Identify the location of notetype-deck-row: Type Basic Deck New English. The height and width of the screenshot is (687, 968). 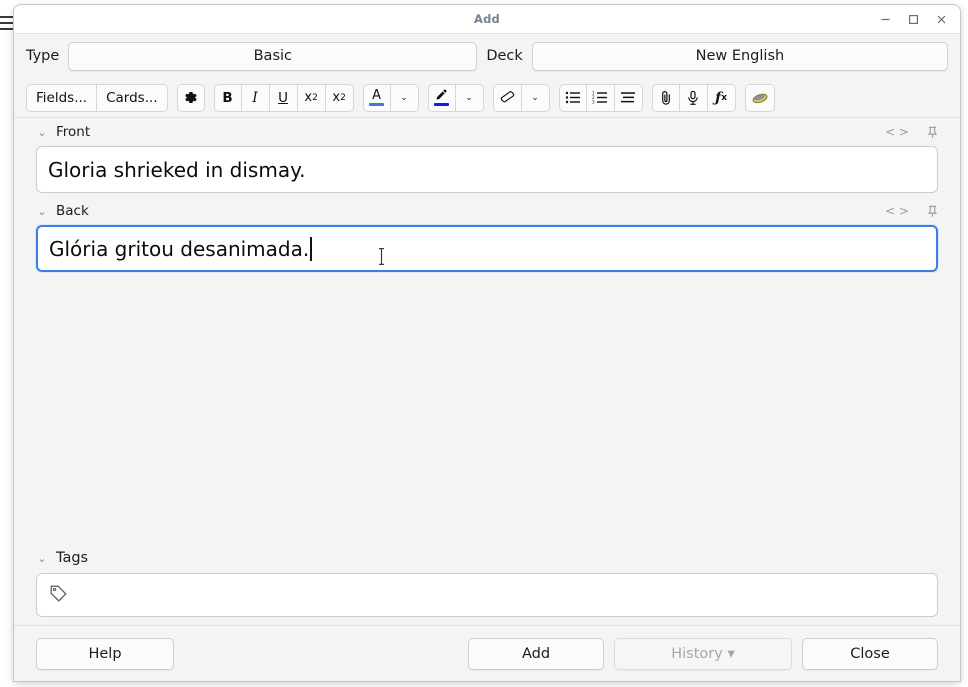
(487, 56).